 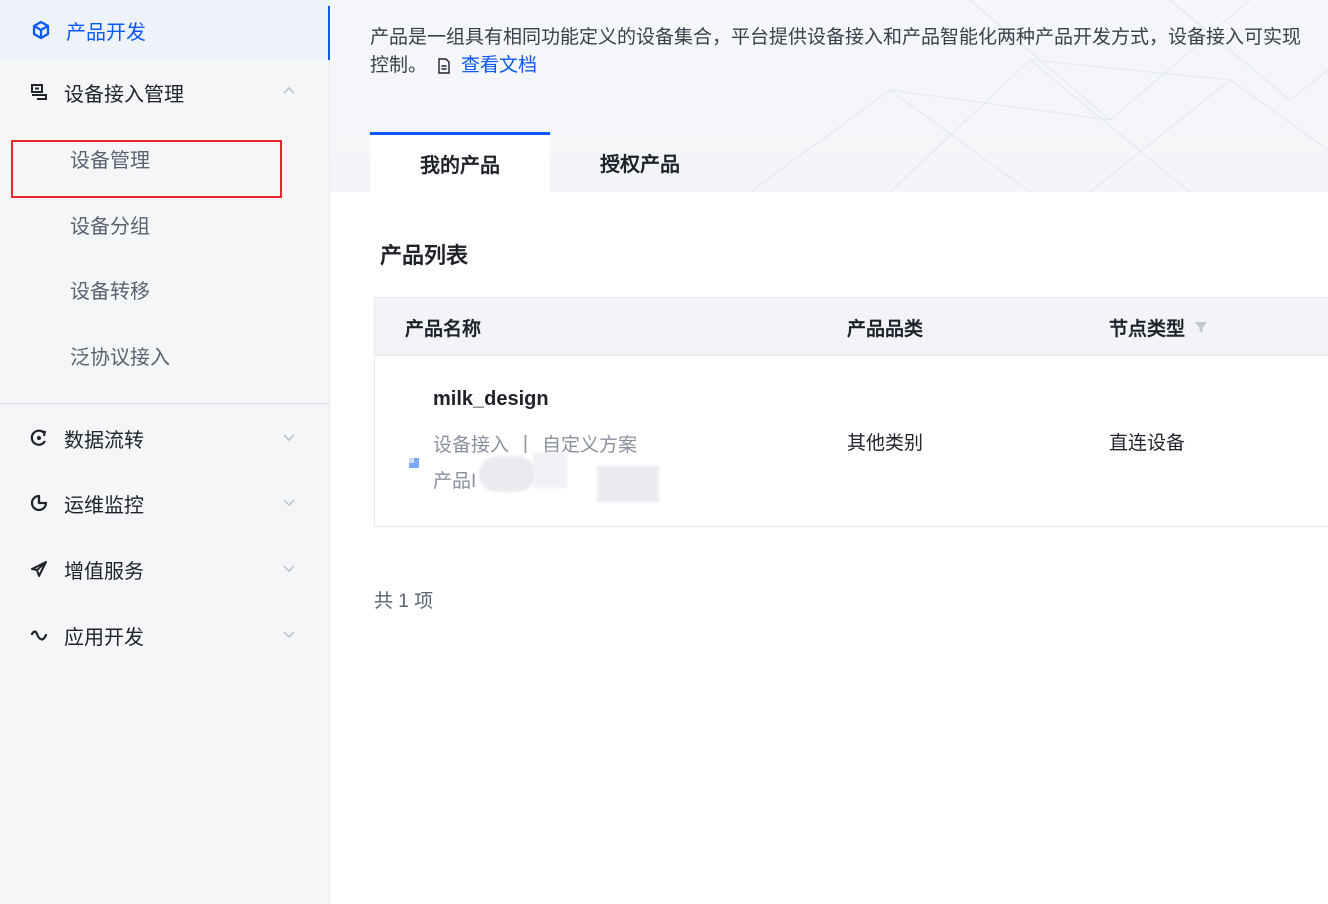 What do you see at coordinates (455, 481) in the screenshot?
I see `product-id-label: 产品I` at bounding box center [455, 481].